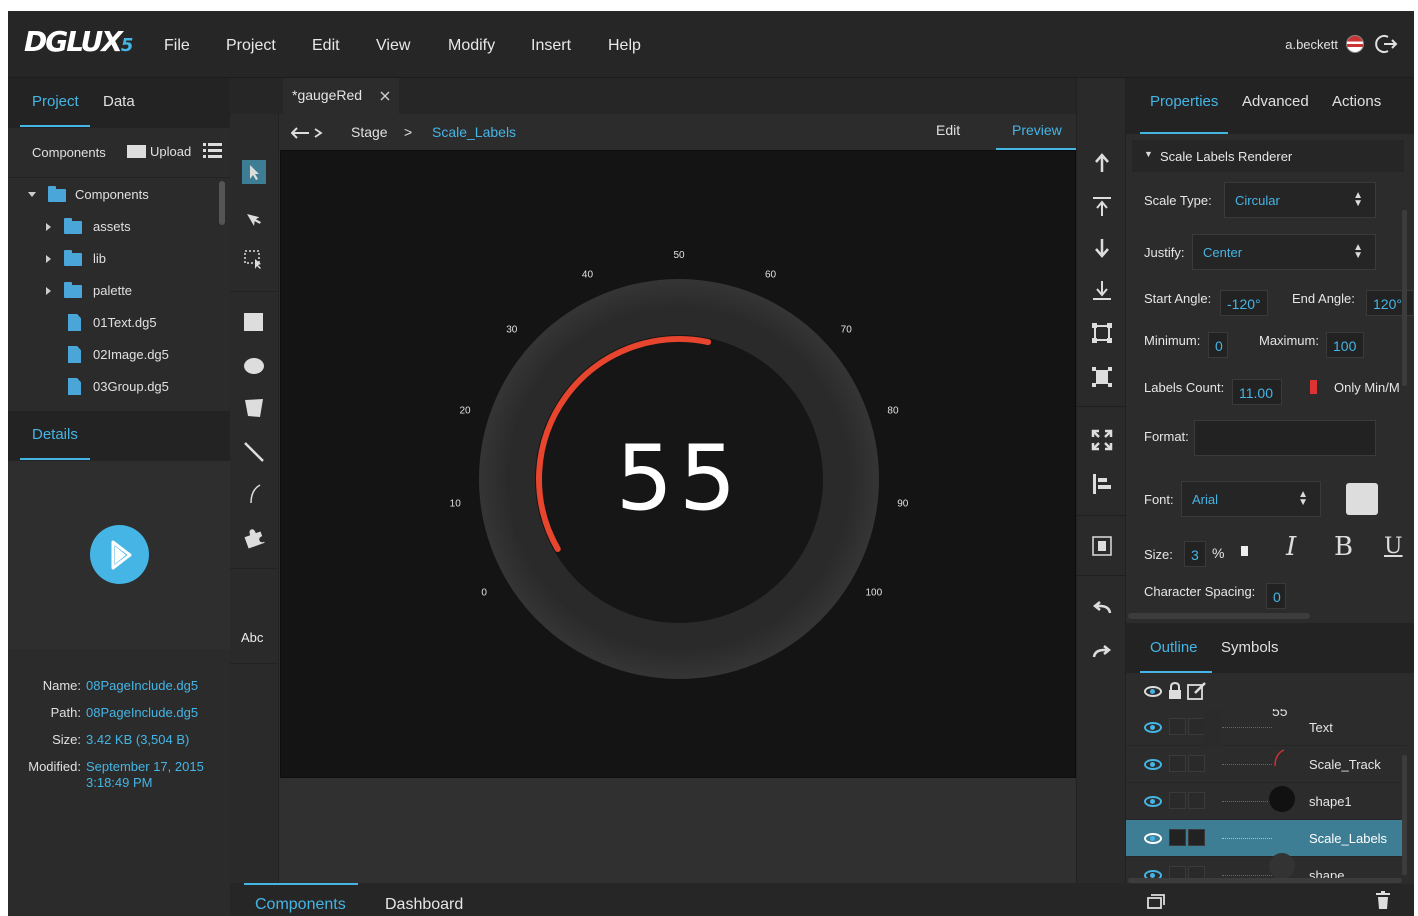 This screenshot has width=1418, height=916. What do you see at coordinates (254, 172) in the screenshot?
I see `select-tool` at bounding box center [254, 172].